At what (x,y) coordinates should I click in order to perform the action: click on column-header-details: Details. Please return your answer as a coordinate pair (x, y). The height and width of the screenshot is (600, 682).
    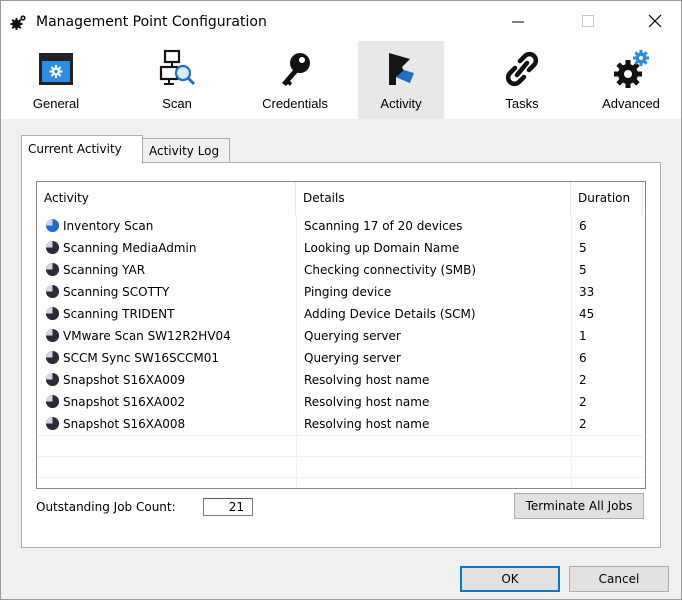
    Looking at the image, I should click on (433, 198).